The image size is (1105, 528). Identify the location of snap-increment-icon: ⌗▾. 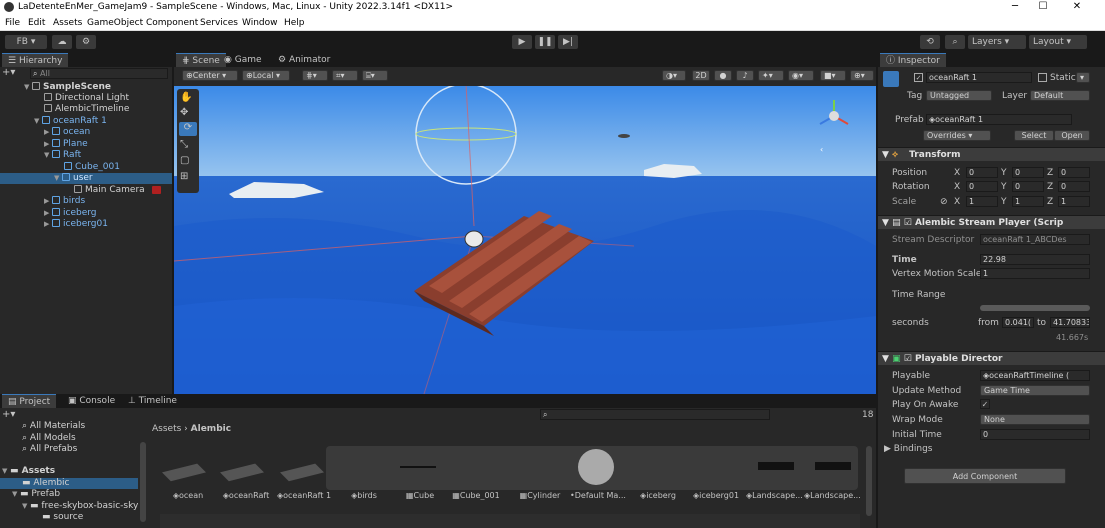
(345, 75).